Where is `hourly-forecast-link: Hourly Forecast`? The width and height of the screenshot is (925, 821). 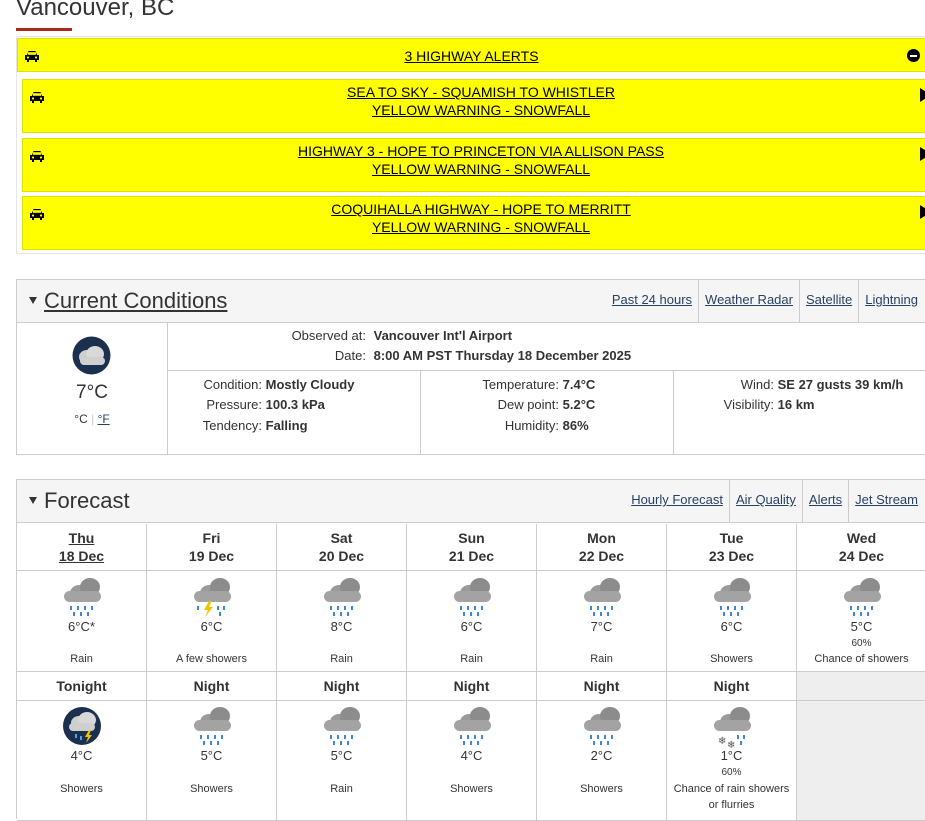 hourly-forecast-link: Hourly Forecast is located at coordinates (677, 501).